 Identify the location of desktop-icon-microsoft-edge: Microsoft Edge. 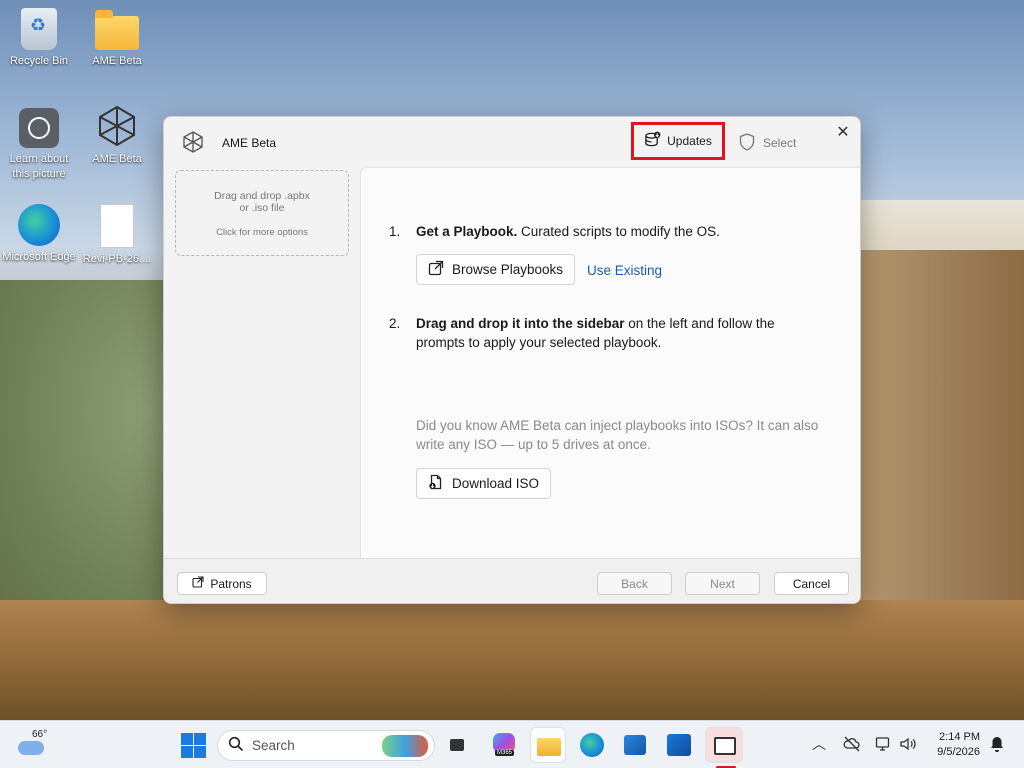
(39, 234).